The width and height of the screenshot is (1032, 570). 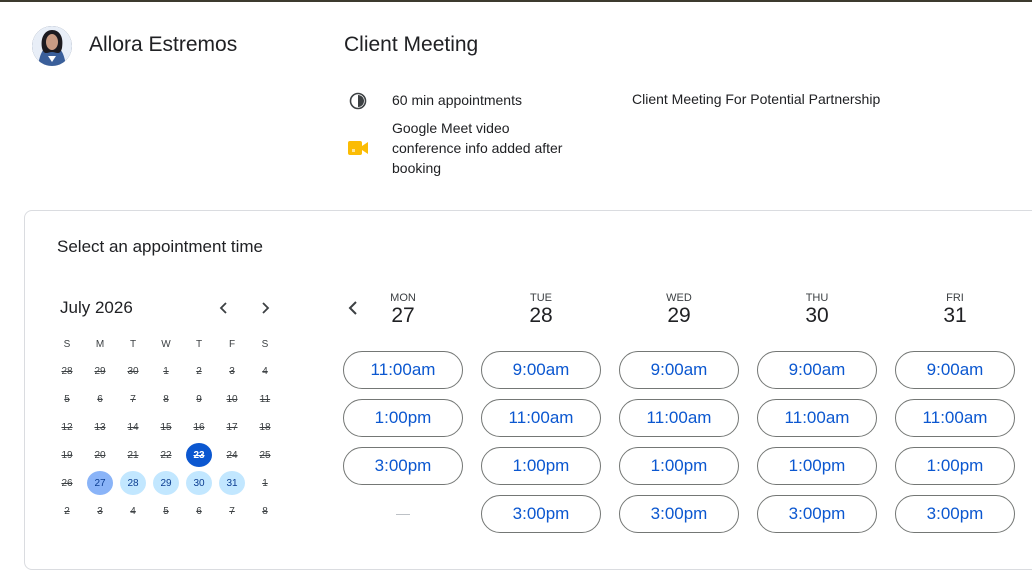 What do you see at coordinates (451, 128) in the screenshot?
I see `conference-text-line1: Google Meet video` at bounding box center [451, 128].